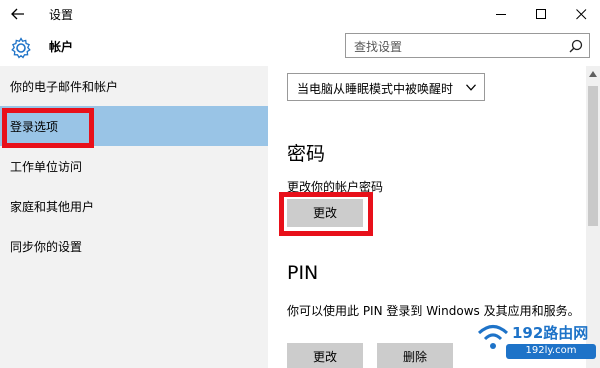 This screenshot has height=368, width=600. What do you see at coordinates (61, 47) in the screenshot?
I see `page-title: 帐户` at bounding box center [61, 47].